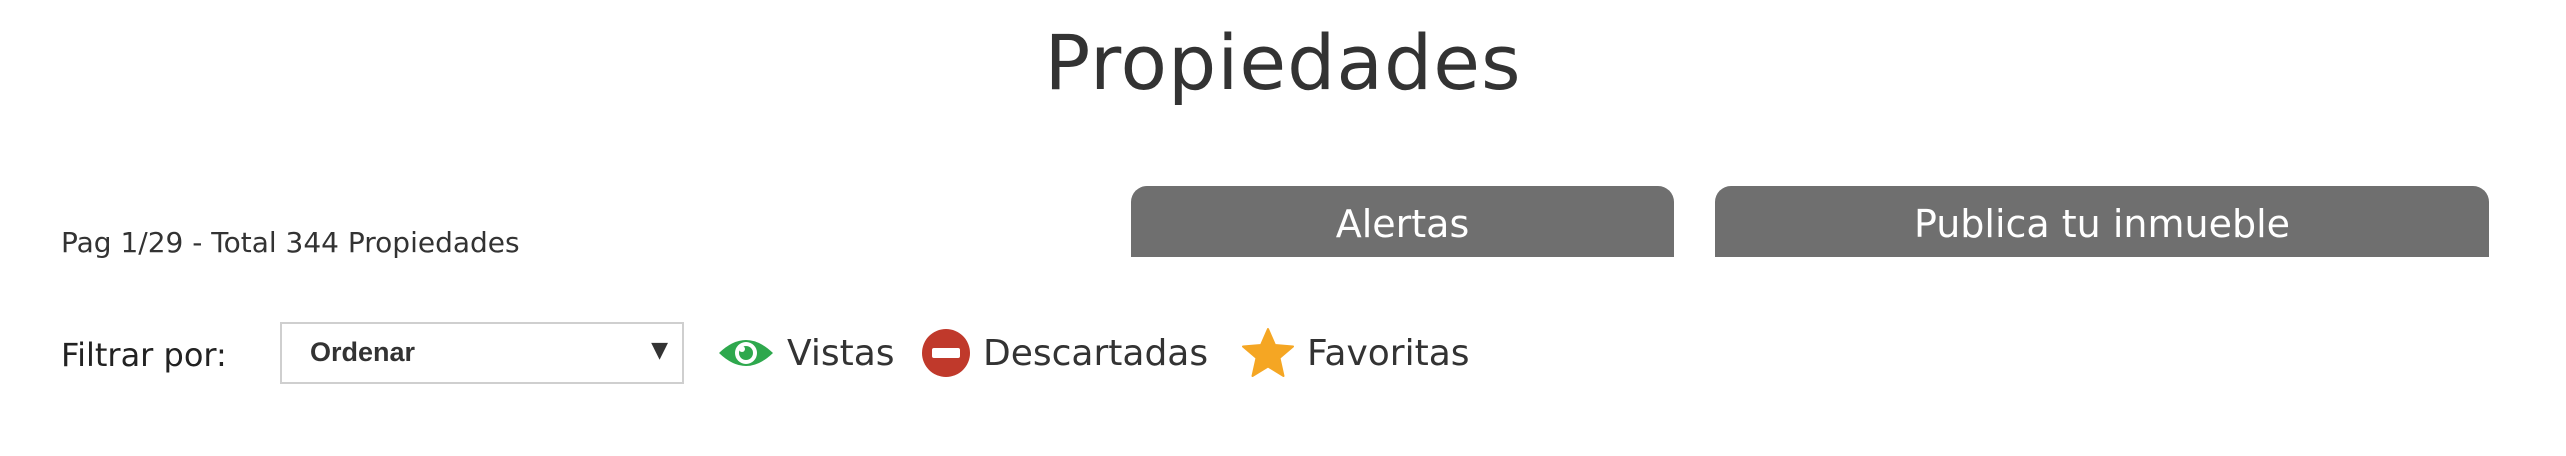  Describe the element at coordinates (1268, 353) in the screenshot. I see `star-icon` at that location.